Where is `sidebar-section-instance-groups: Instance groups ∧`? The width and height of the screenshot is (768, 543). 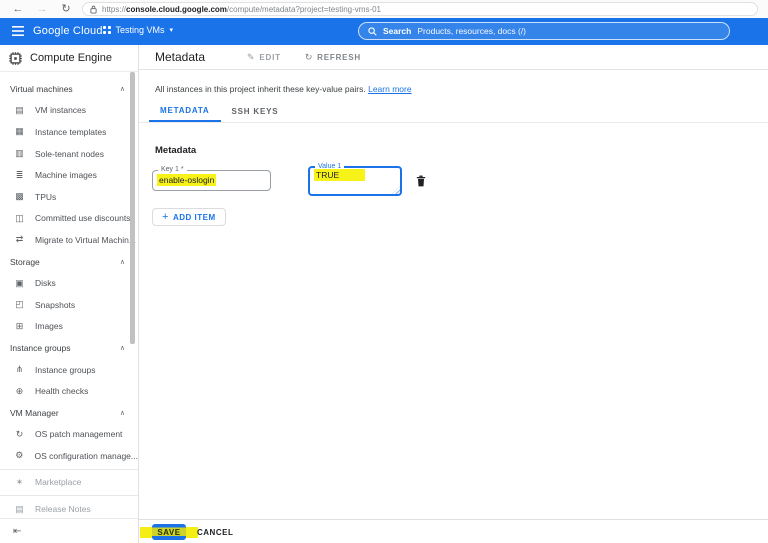 sidebar-section-instance-groups: Instance groups ∧ is located at coordinates (69, 348).